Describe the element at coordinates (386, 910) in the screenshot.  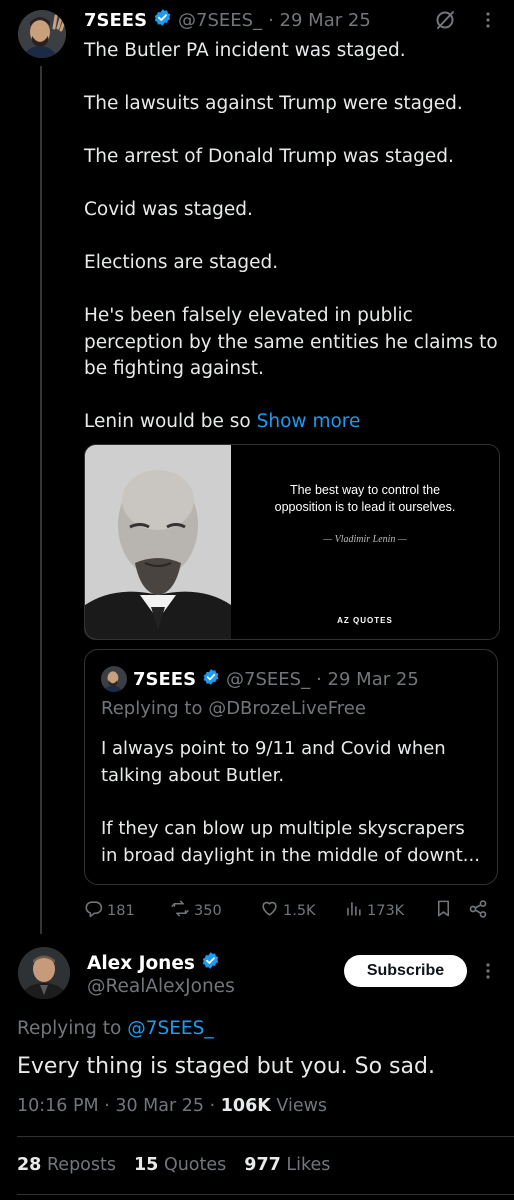
I see `views-count: 173K` at that location.